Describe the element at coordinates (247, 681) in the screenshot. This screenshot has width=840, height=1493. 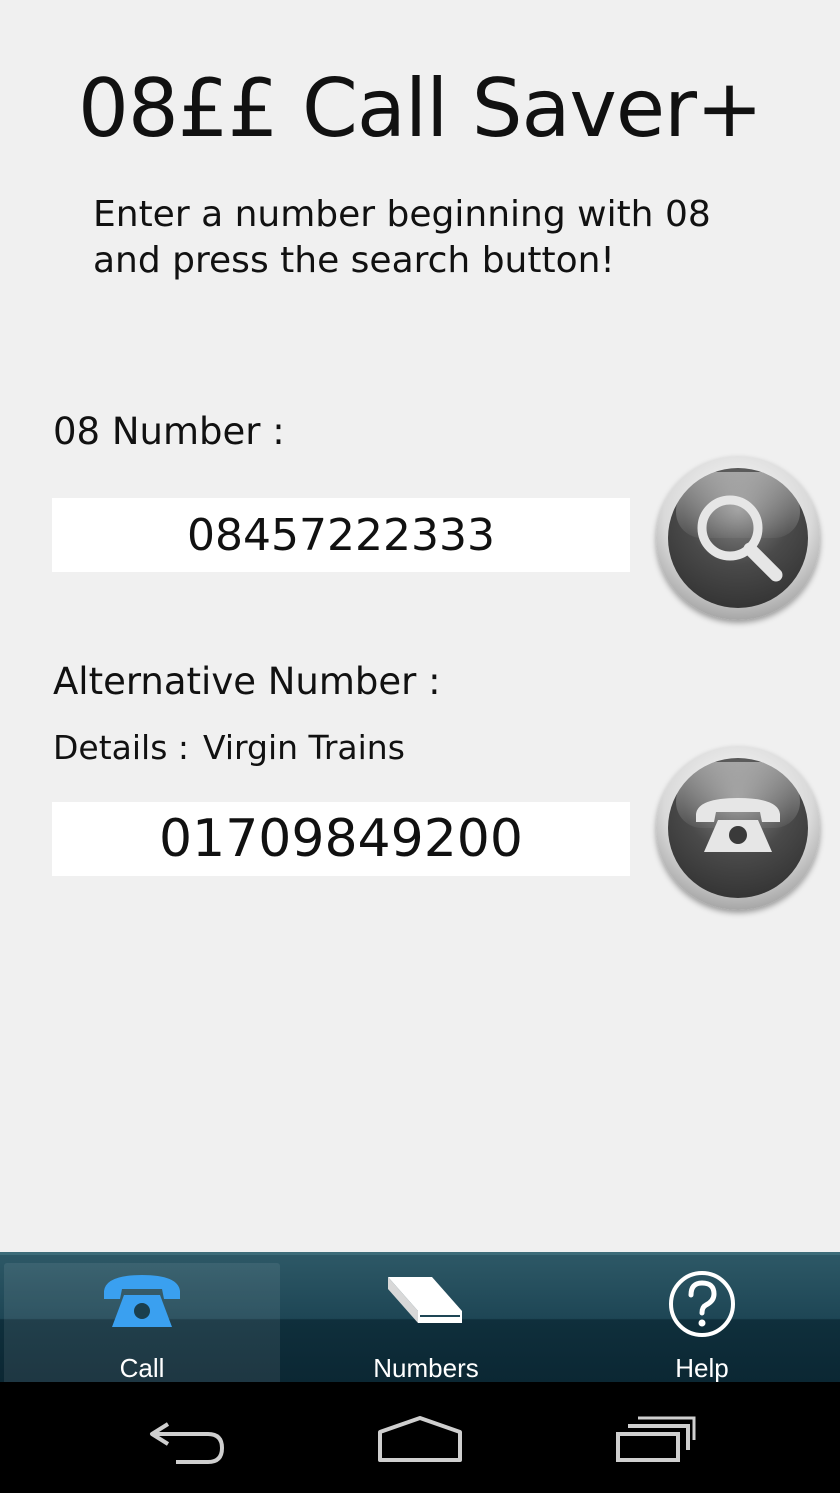
I see `alternative-number-label: Alternative Number :` at that location.